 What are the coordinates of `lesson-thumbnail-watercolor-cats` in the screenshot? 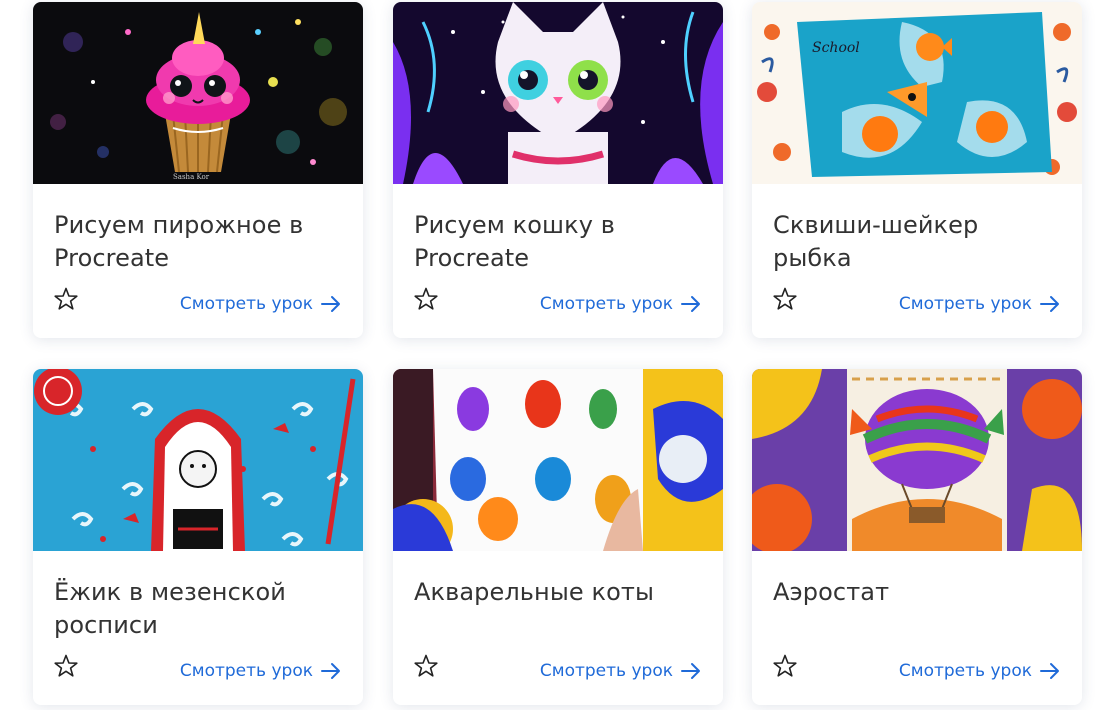 It's located at (558, 460).